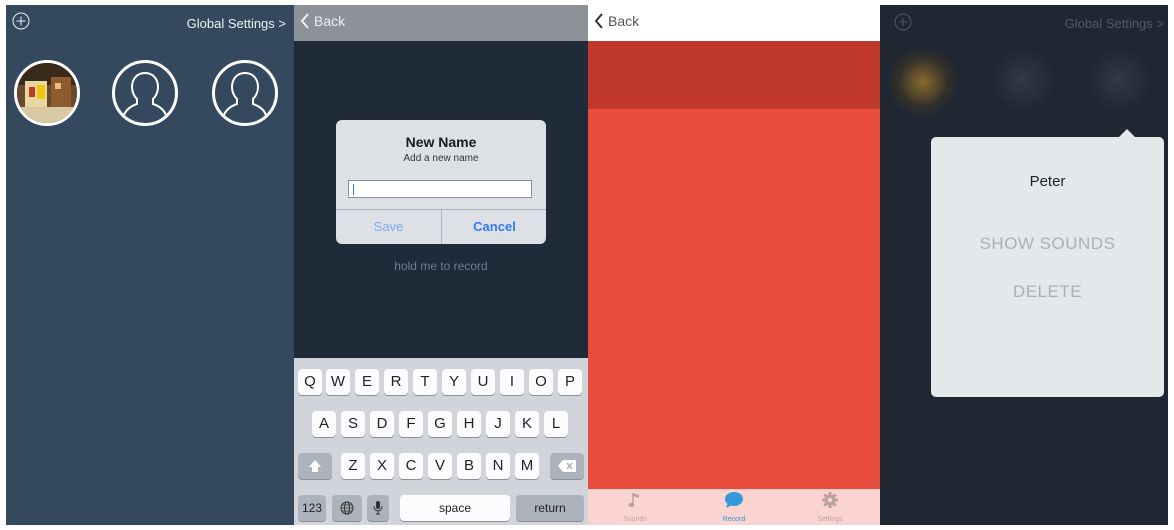 This screenshot has width=1174, height=530. I want to click on text-caret, so click(353, 189).